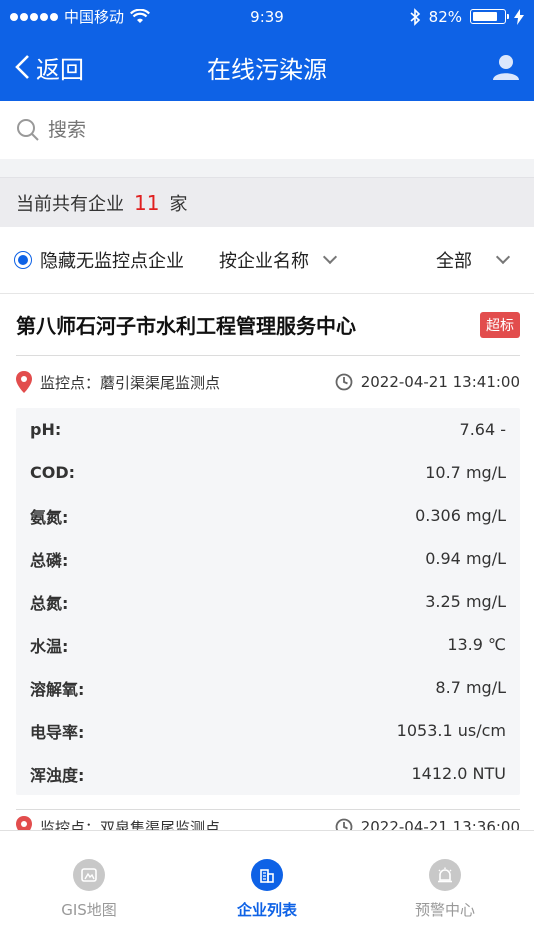  Describe the element at coordinates (268, 558) in the screenshot. I see `metric-row: 总磷: 0.94 mg/L` at that location.